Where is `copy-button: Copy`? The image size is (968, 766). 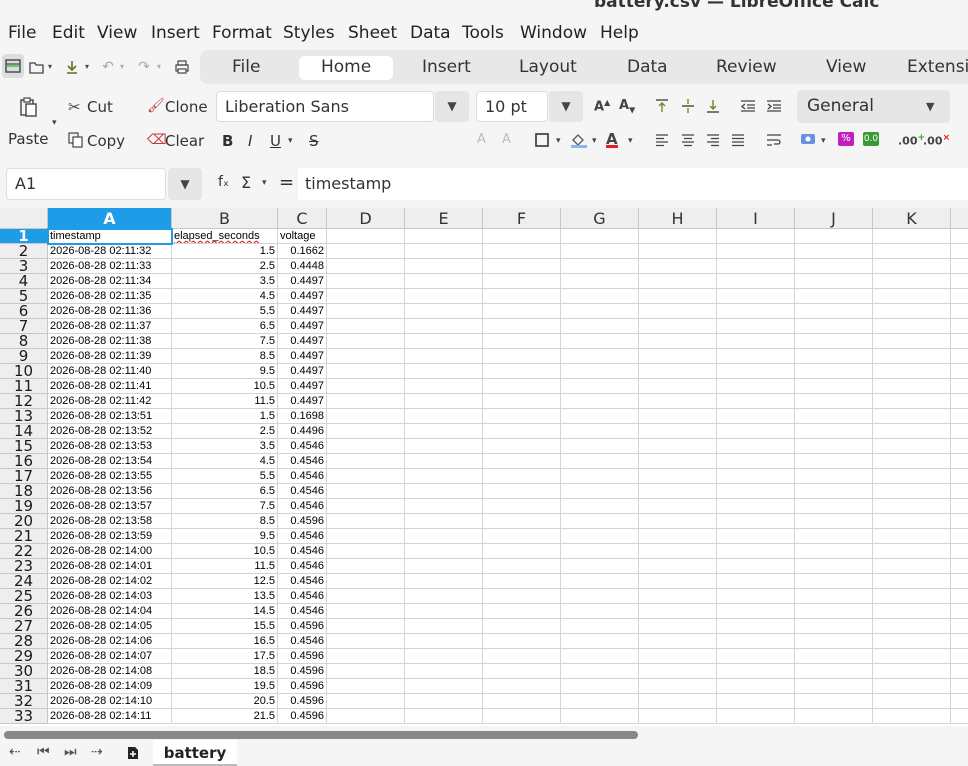 copy-button: Copy is located at coordinates (106, 141).